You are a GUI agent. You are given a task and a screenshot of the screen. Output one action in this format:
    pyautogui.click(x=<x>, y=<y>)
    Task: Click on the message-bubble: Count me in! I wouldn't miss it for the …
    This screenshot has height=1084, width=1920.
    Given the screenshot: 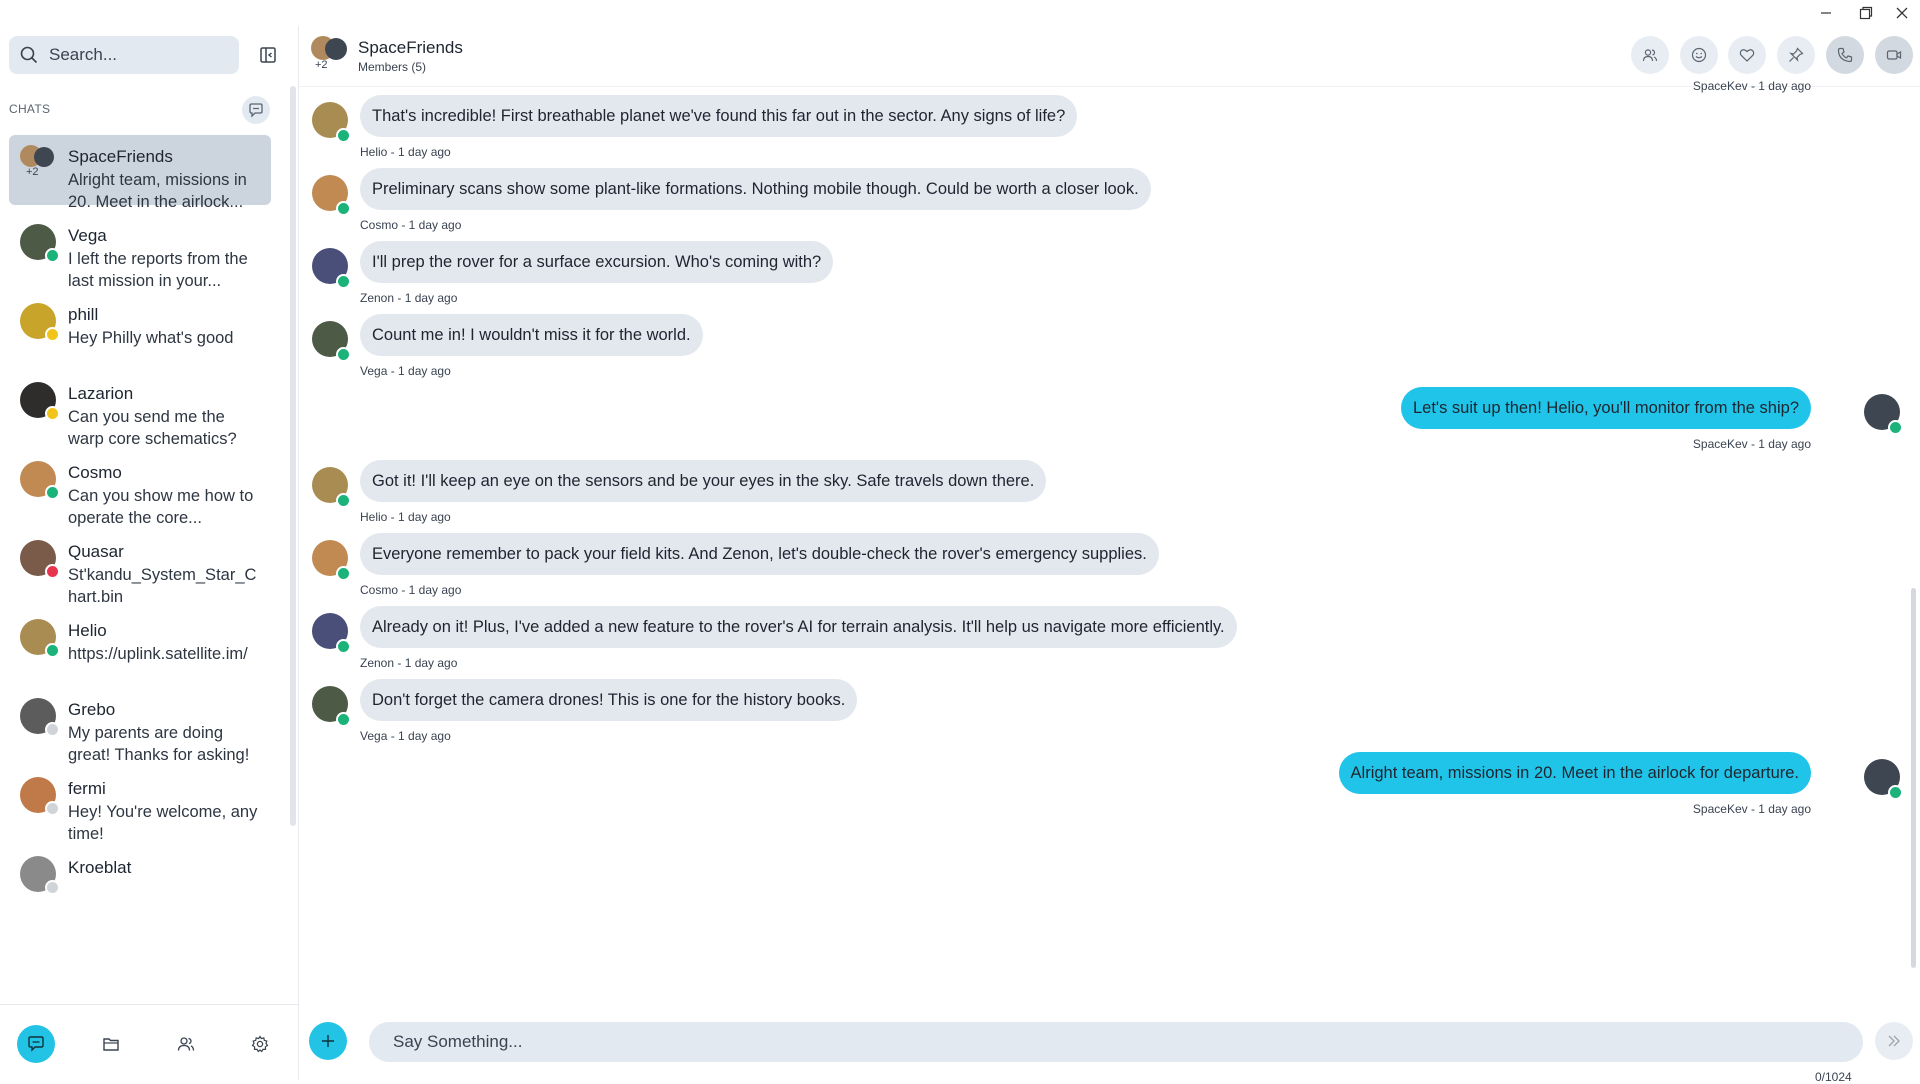 What is the action you would take?
    pyautogui.click(x=531, y=335)
    